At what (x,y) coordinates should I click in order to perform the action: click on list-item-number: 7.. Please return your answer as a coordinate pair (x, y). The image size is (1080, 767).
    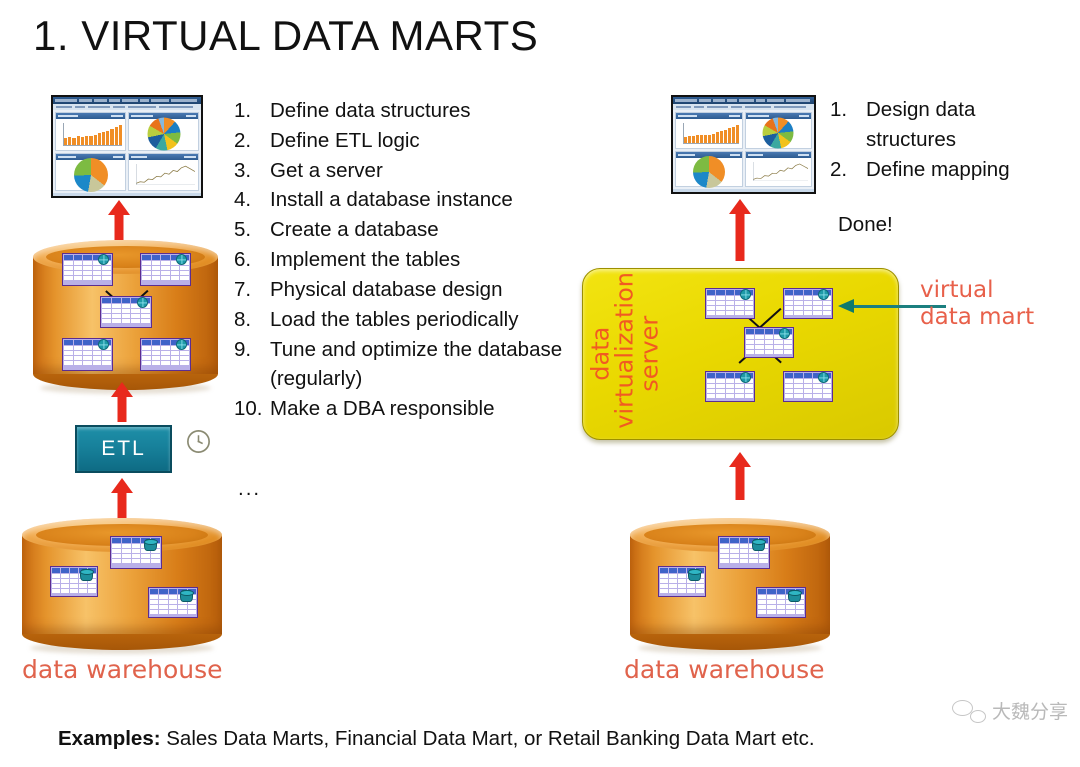
    Looking at the image, I should click on (243, 289).